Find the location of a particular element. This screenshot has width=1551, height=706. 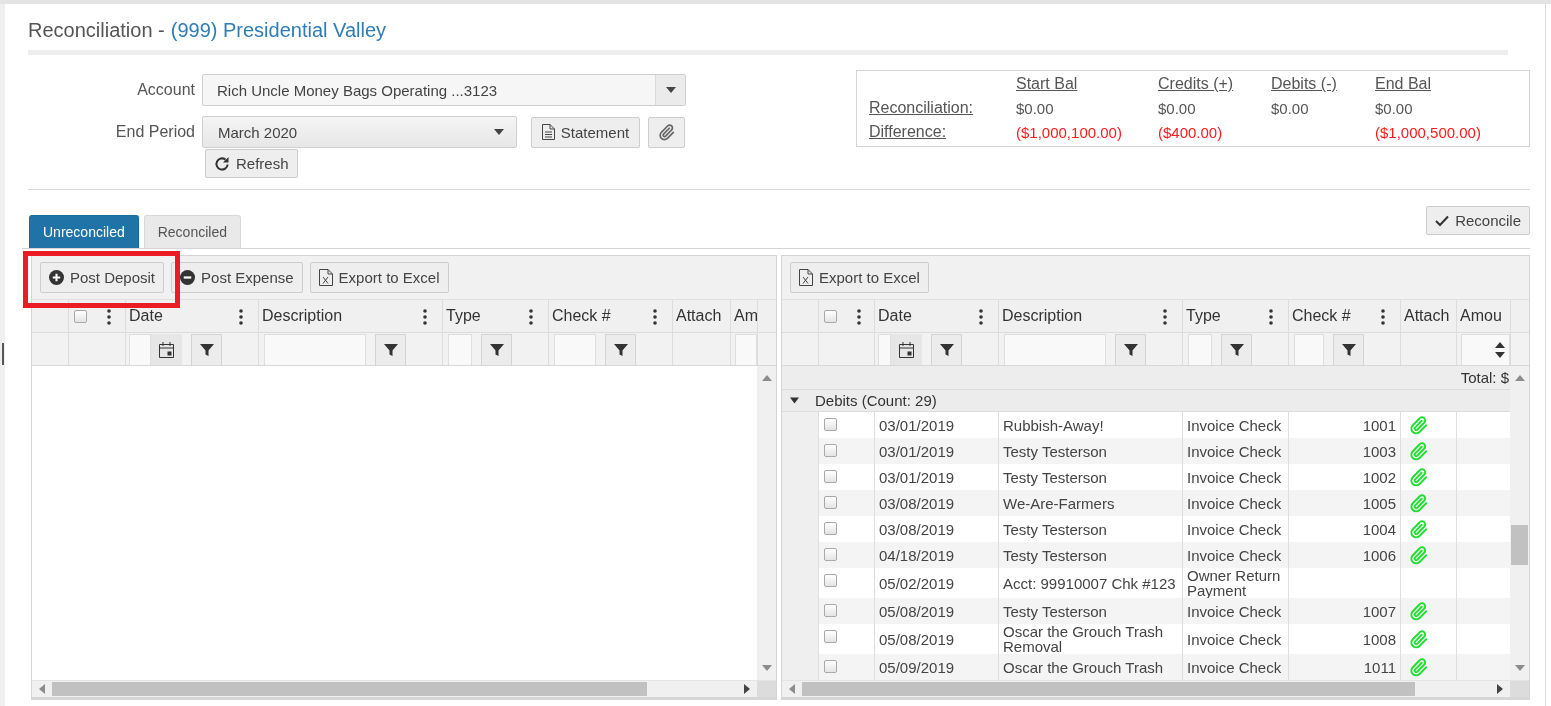

filter-icon is located at coordinates (496, 350).